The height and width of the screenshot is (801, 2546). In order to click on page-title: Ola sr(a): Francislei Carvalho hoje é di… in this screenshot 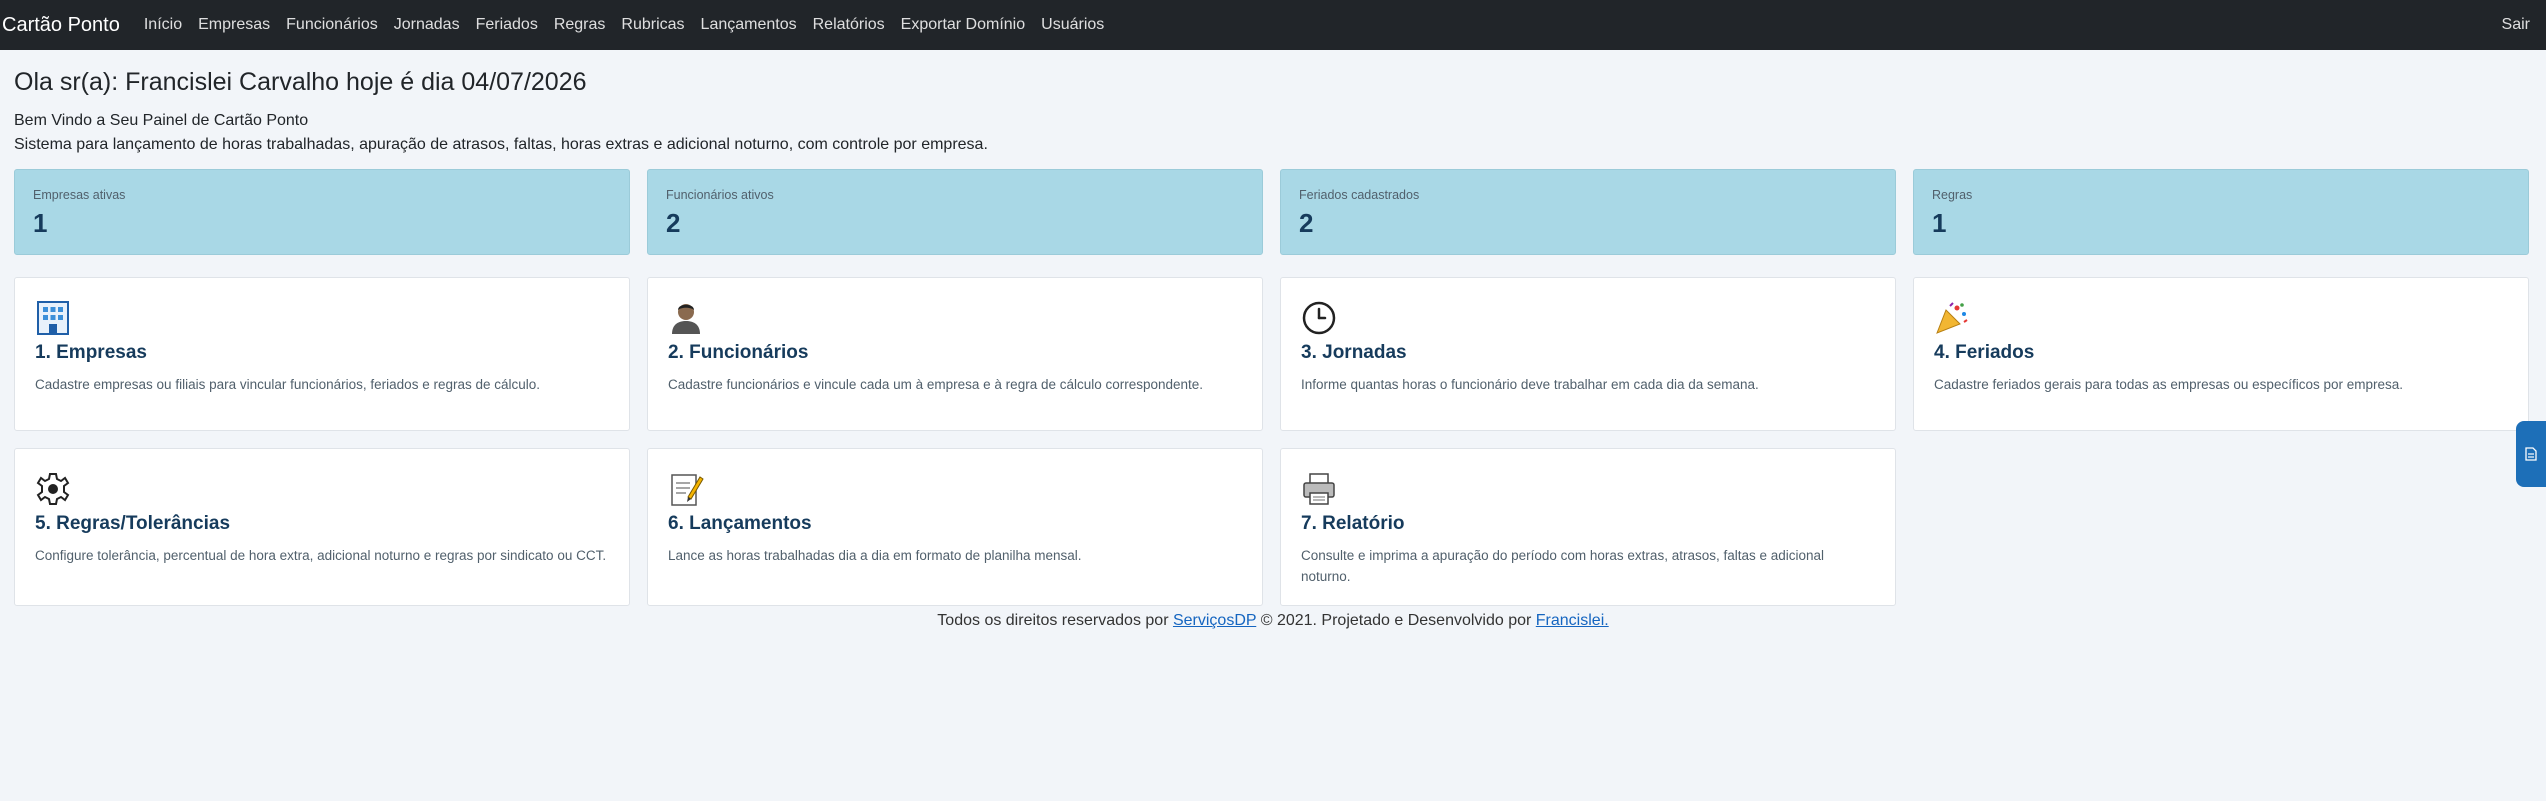, I will do `click(300, 82)`.